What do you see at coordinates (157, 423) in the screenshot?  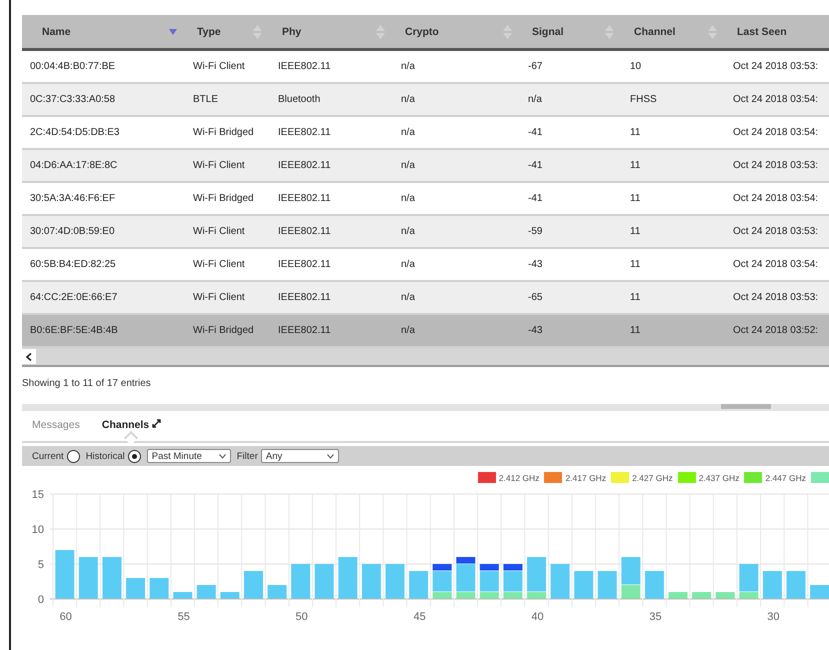 I see `expand-icon` at bounding box center [157, 423].